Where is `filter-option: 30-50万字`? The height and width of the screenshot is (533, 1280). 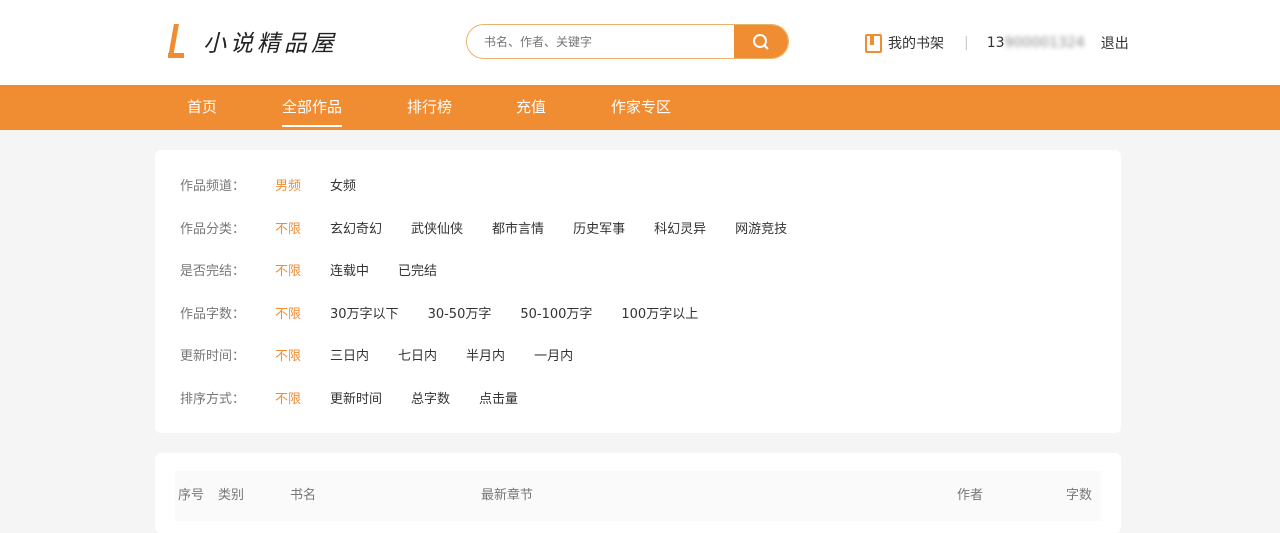
filter-option: 30-50万字 is located at coordinates (460, 312).